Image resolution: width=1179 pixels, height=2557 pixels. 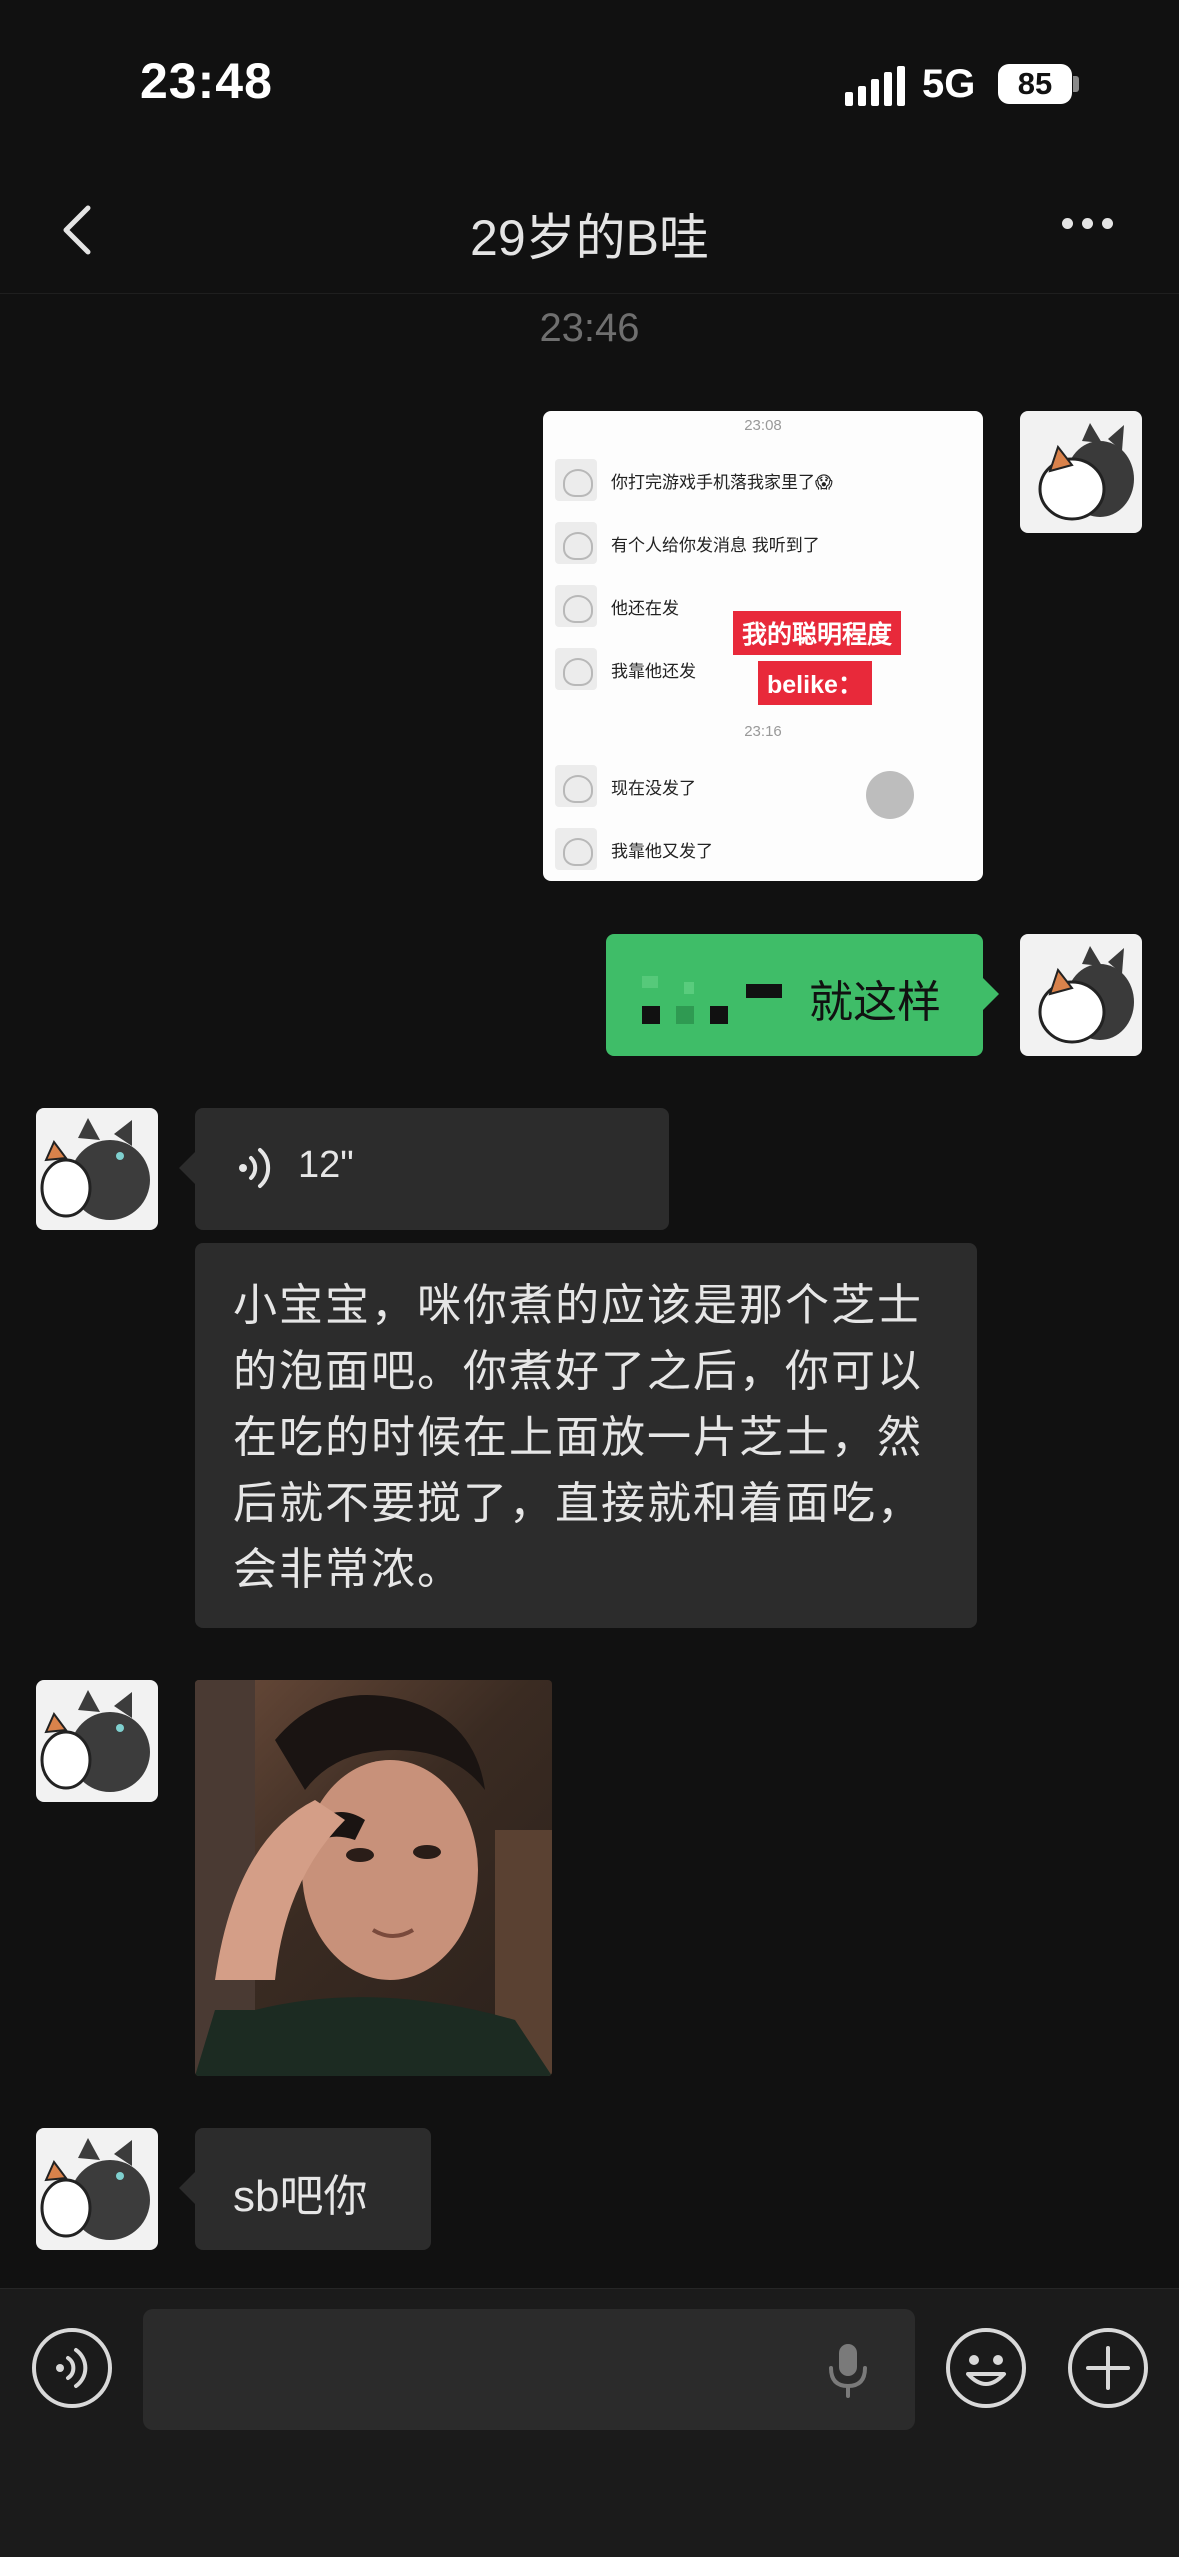 What do you see at coordinates (589, 293) in the screenshot?
I see `header-divider` at bounding box center [589, 293].